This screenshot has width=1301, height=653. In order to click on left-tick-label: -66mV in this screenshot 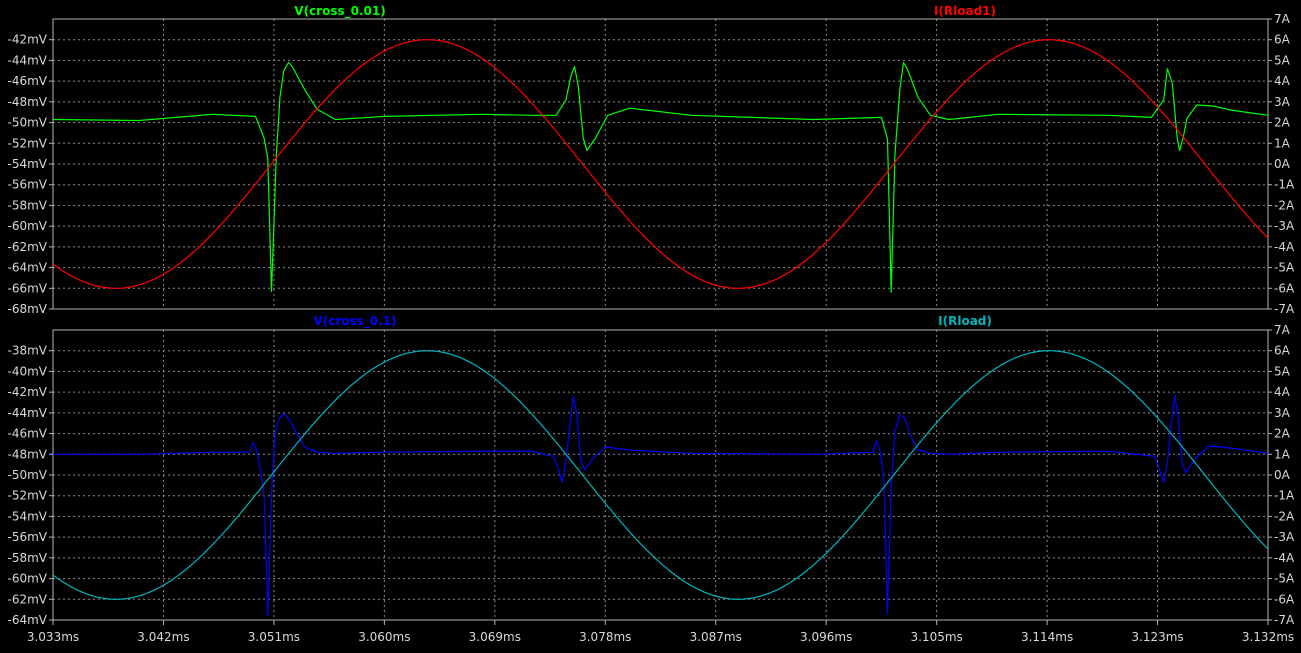, I will do `click(28, 288)`.